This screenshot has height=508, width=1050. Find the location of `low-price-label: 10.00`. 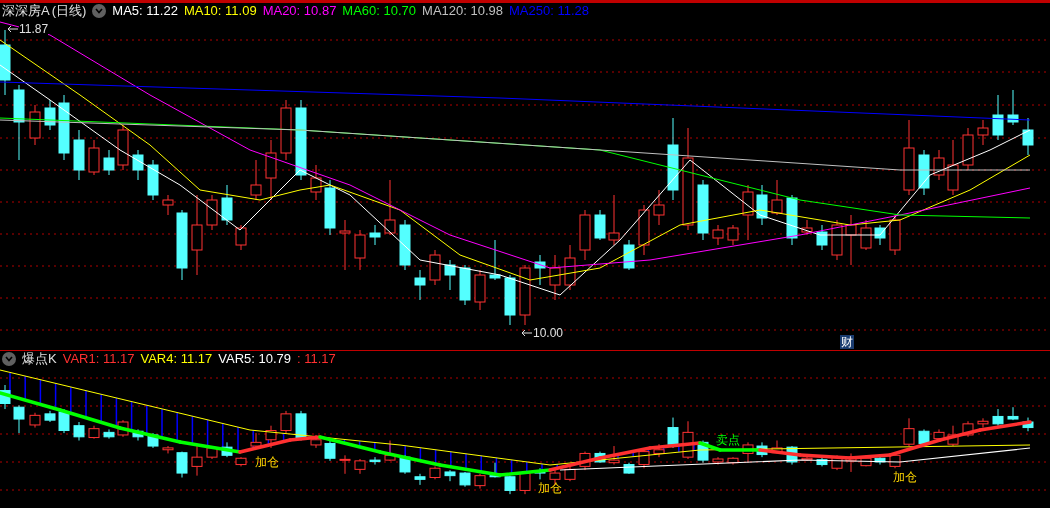

low-price-label: 10.00 is located at coordinates (548, 333).